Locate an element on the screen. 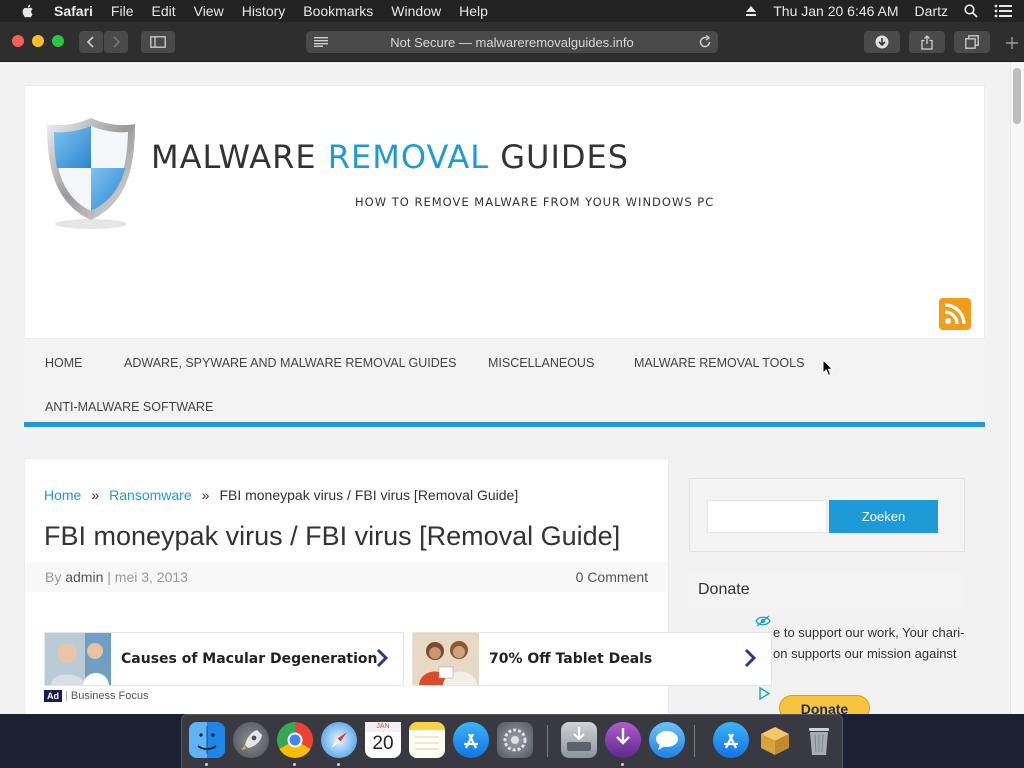 The height and width of the screenshot is (768, 1024). dock-app-store-icon is located at coordinates (471, 740).